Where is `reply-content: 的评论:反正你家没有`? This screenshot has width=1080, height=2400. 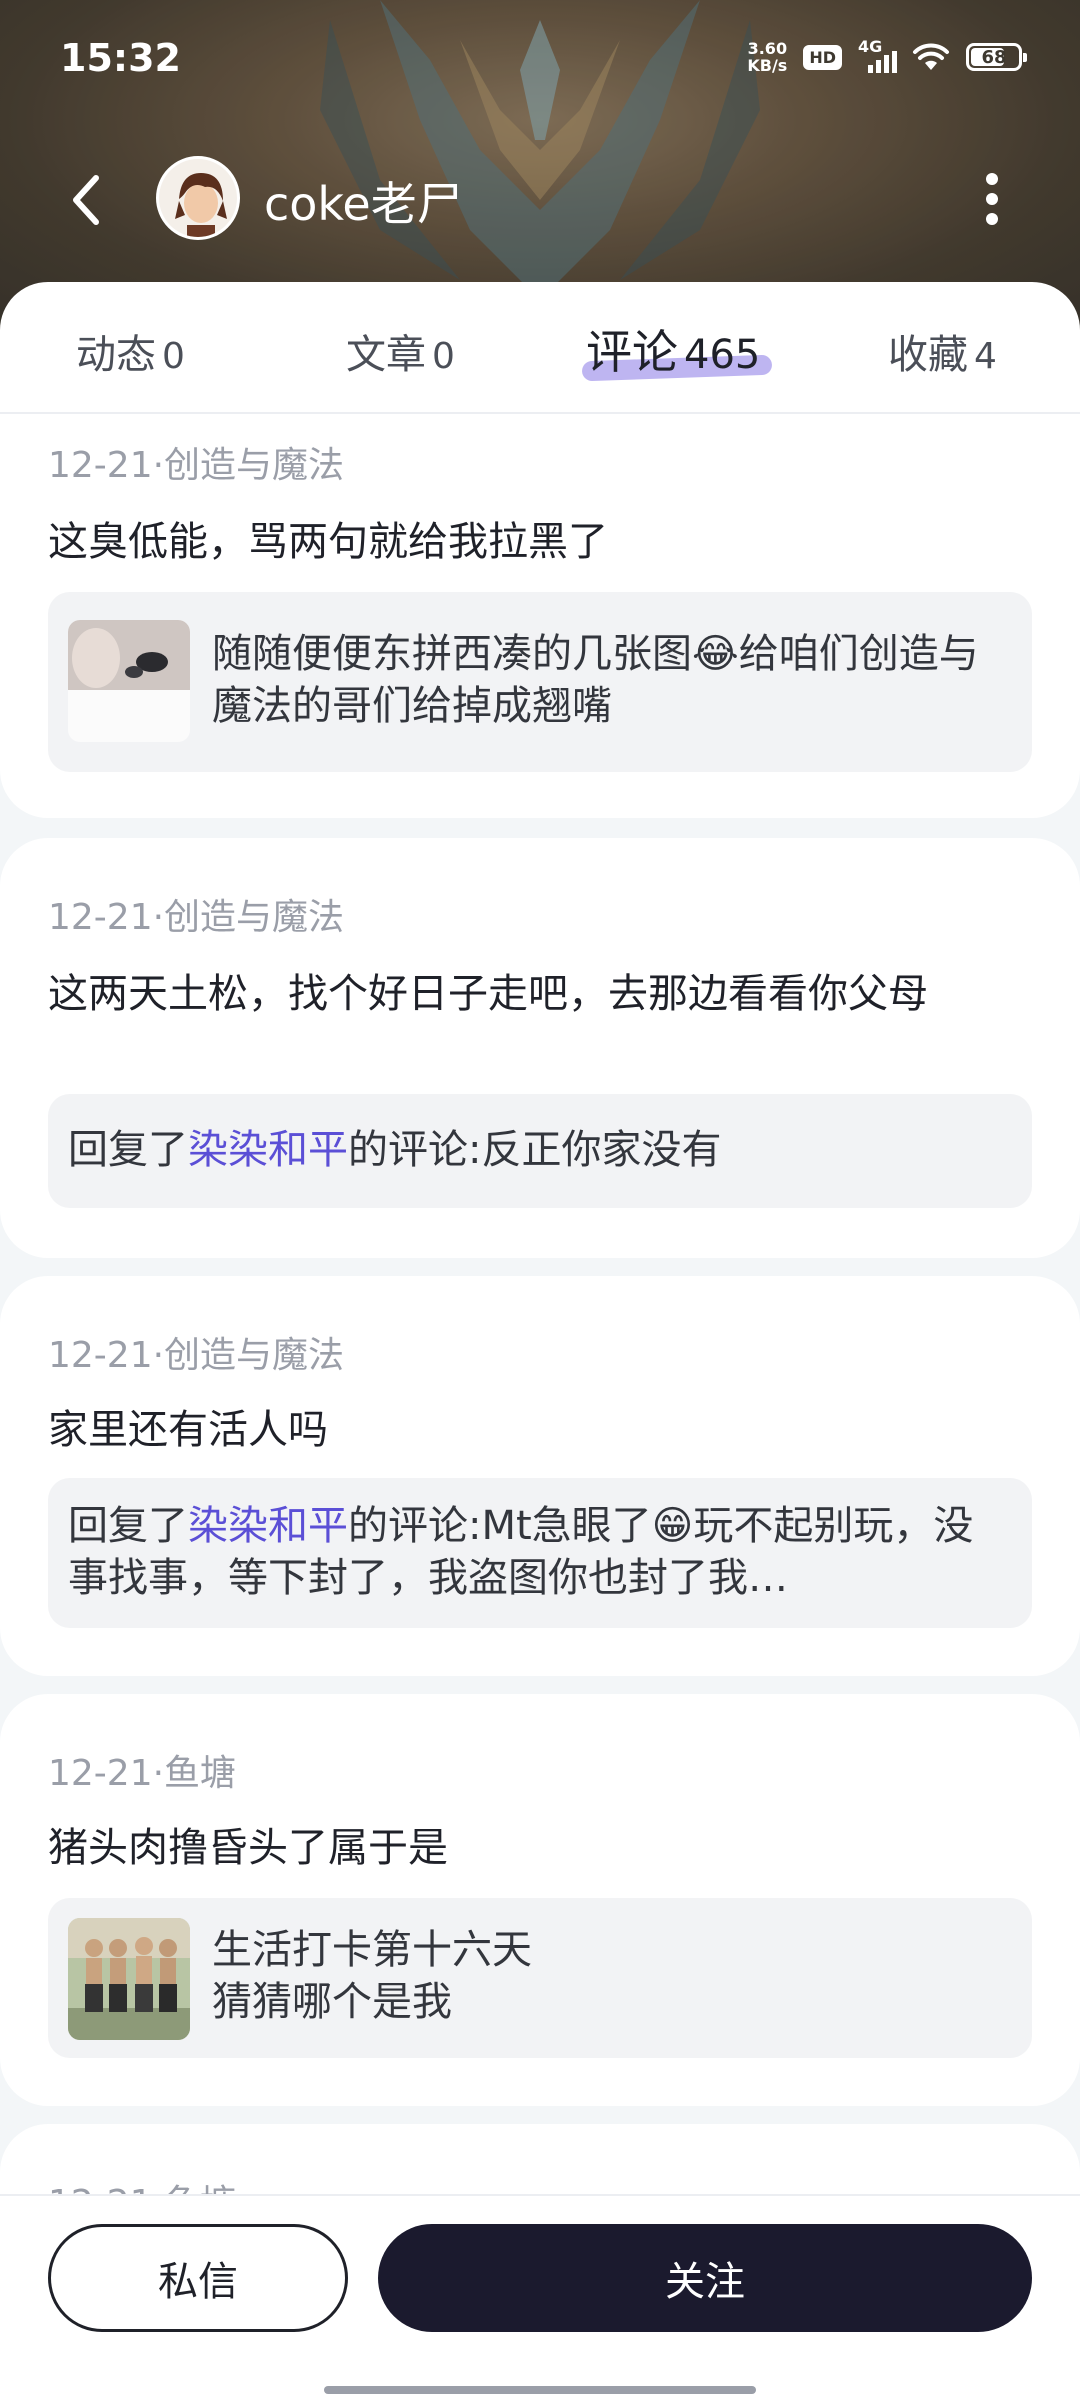 reply-content: 的评论:反正你家没有 is located at coordinates (535, 1150).